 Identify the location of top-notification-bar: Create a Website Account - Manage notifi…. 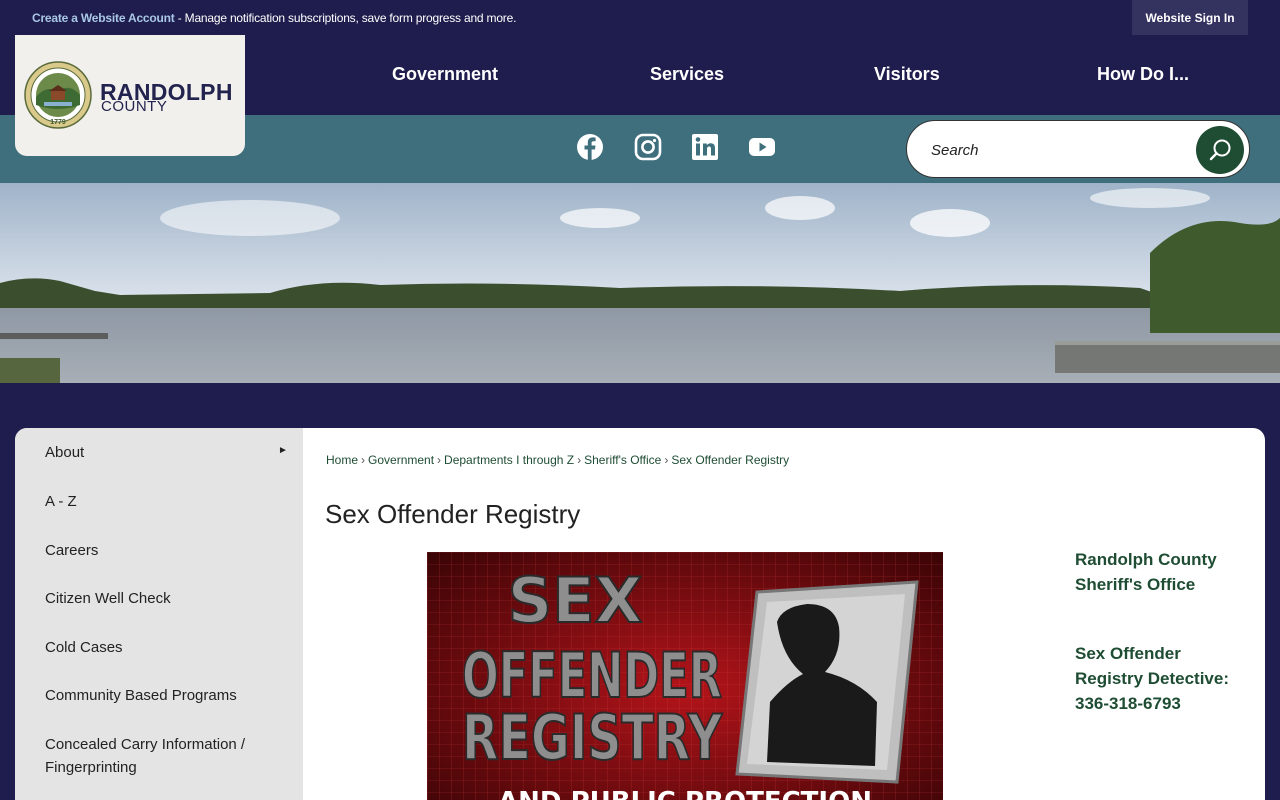
(640, 17).